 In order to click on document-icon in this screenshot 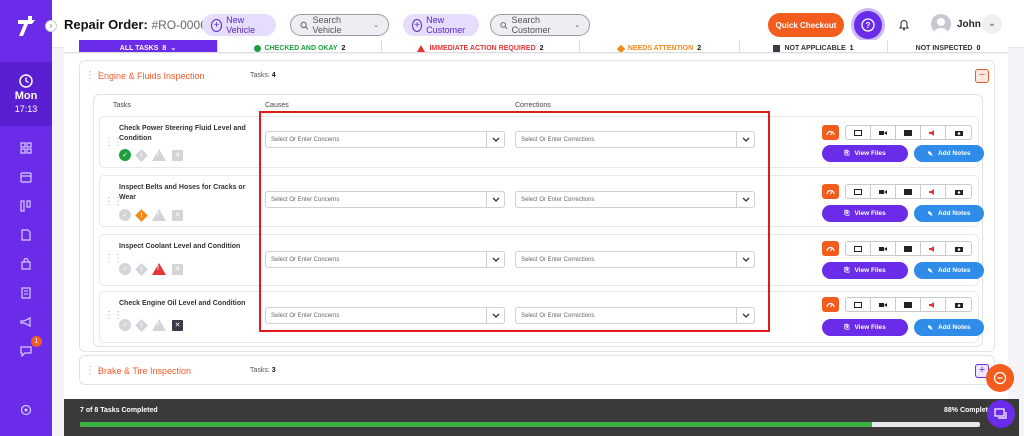, I will do `click(26, 235)`.